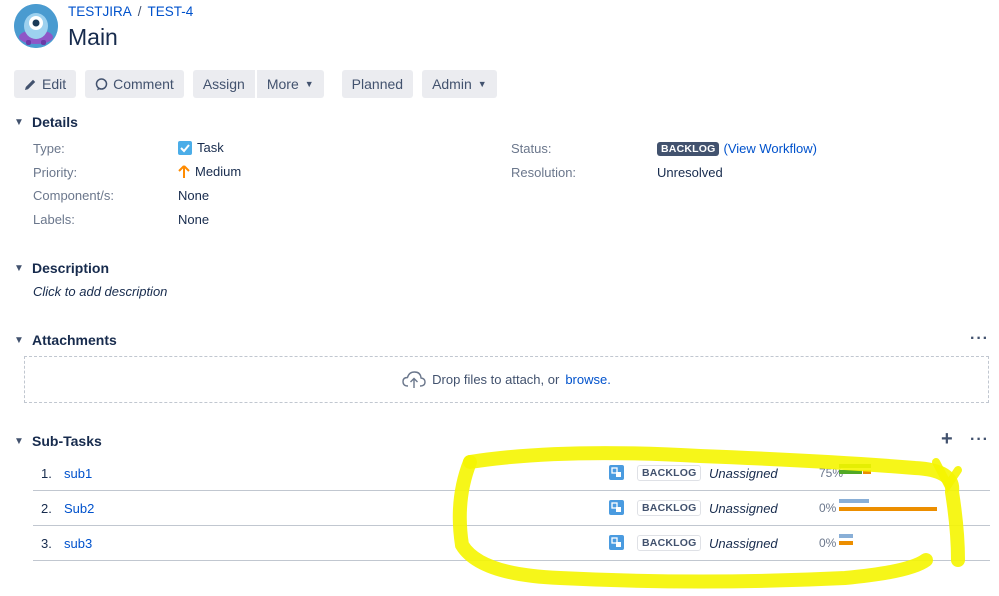  What do you see at coordinates (46, 543) in the screenshot?
I see `subtask-number: 3.` at bounding box center [46, 543].